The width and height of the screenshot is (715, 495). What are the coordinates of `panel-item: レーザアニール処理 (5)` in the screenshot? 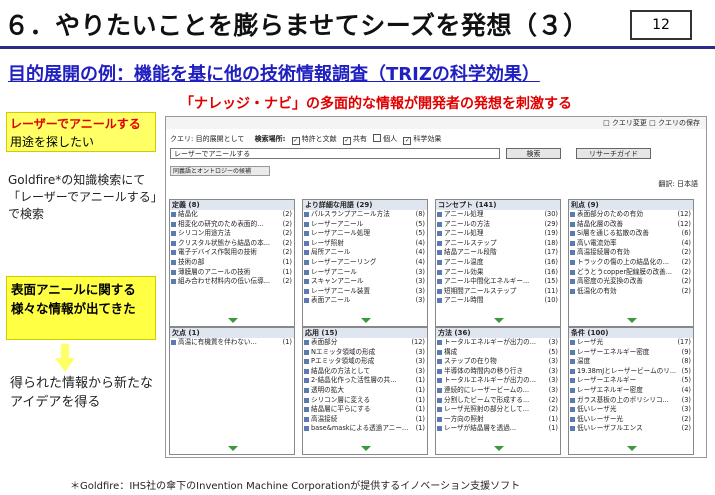 It's located at (365, 234).